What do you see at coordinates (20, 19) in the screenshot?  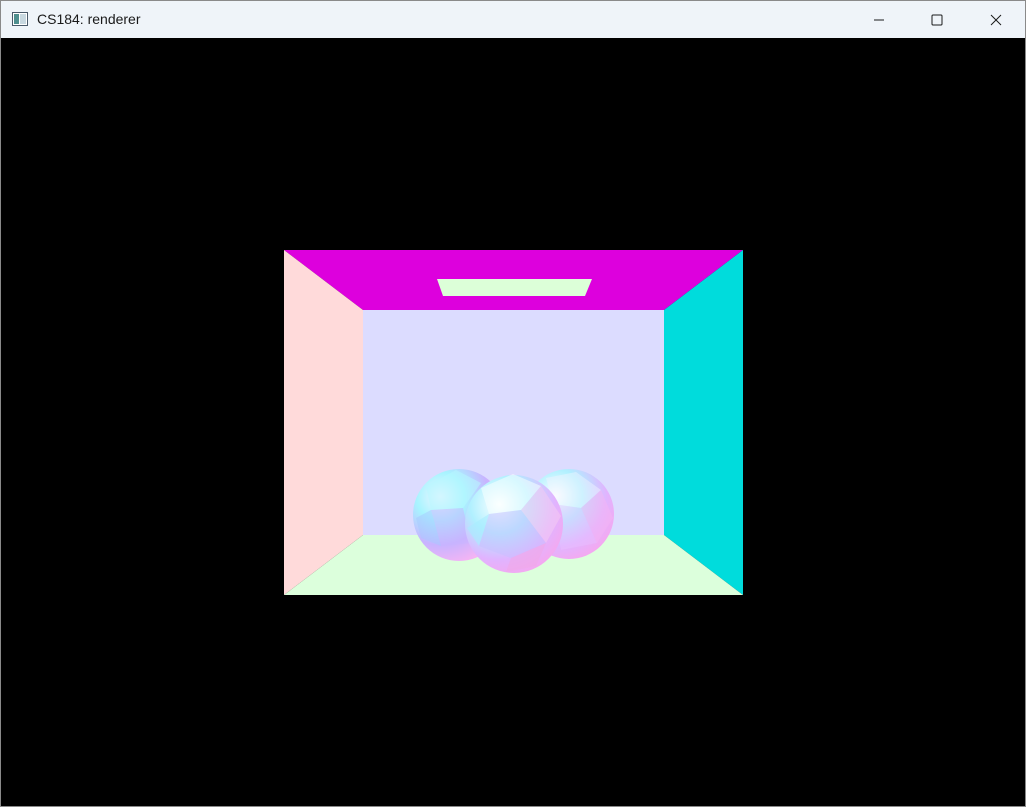 I see `app-window-icon` at bounding box center [20, 19].